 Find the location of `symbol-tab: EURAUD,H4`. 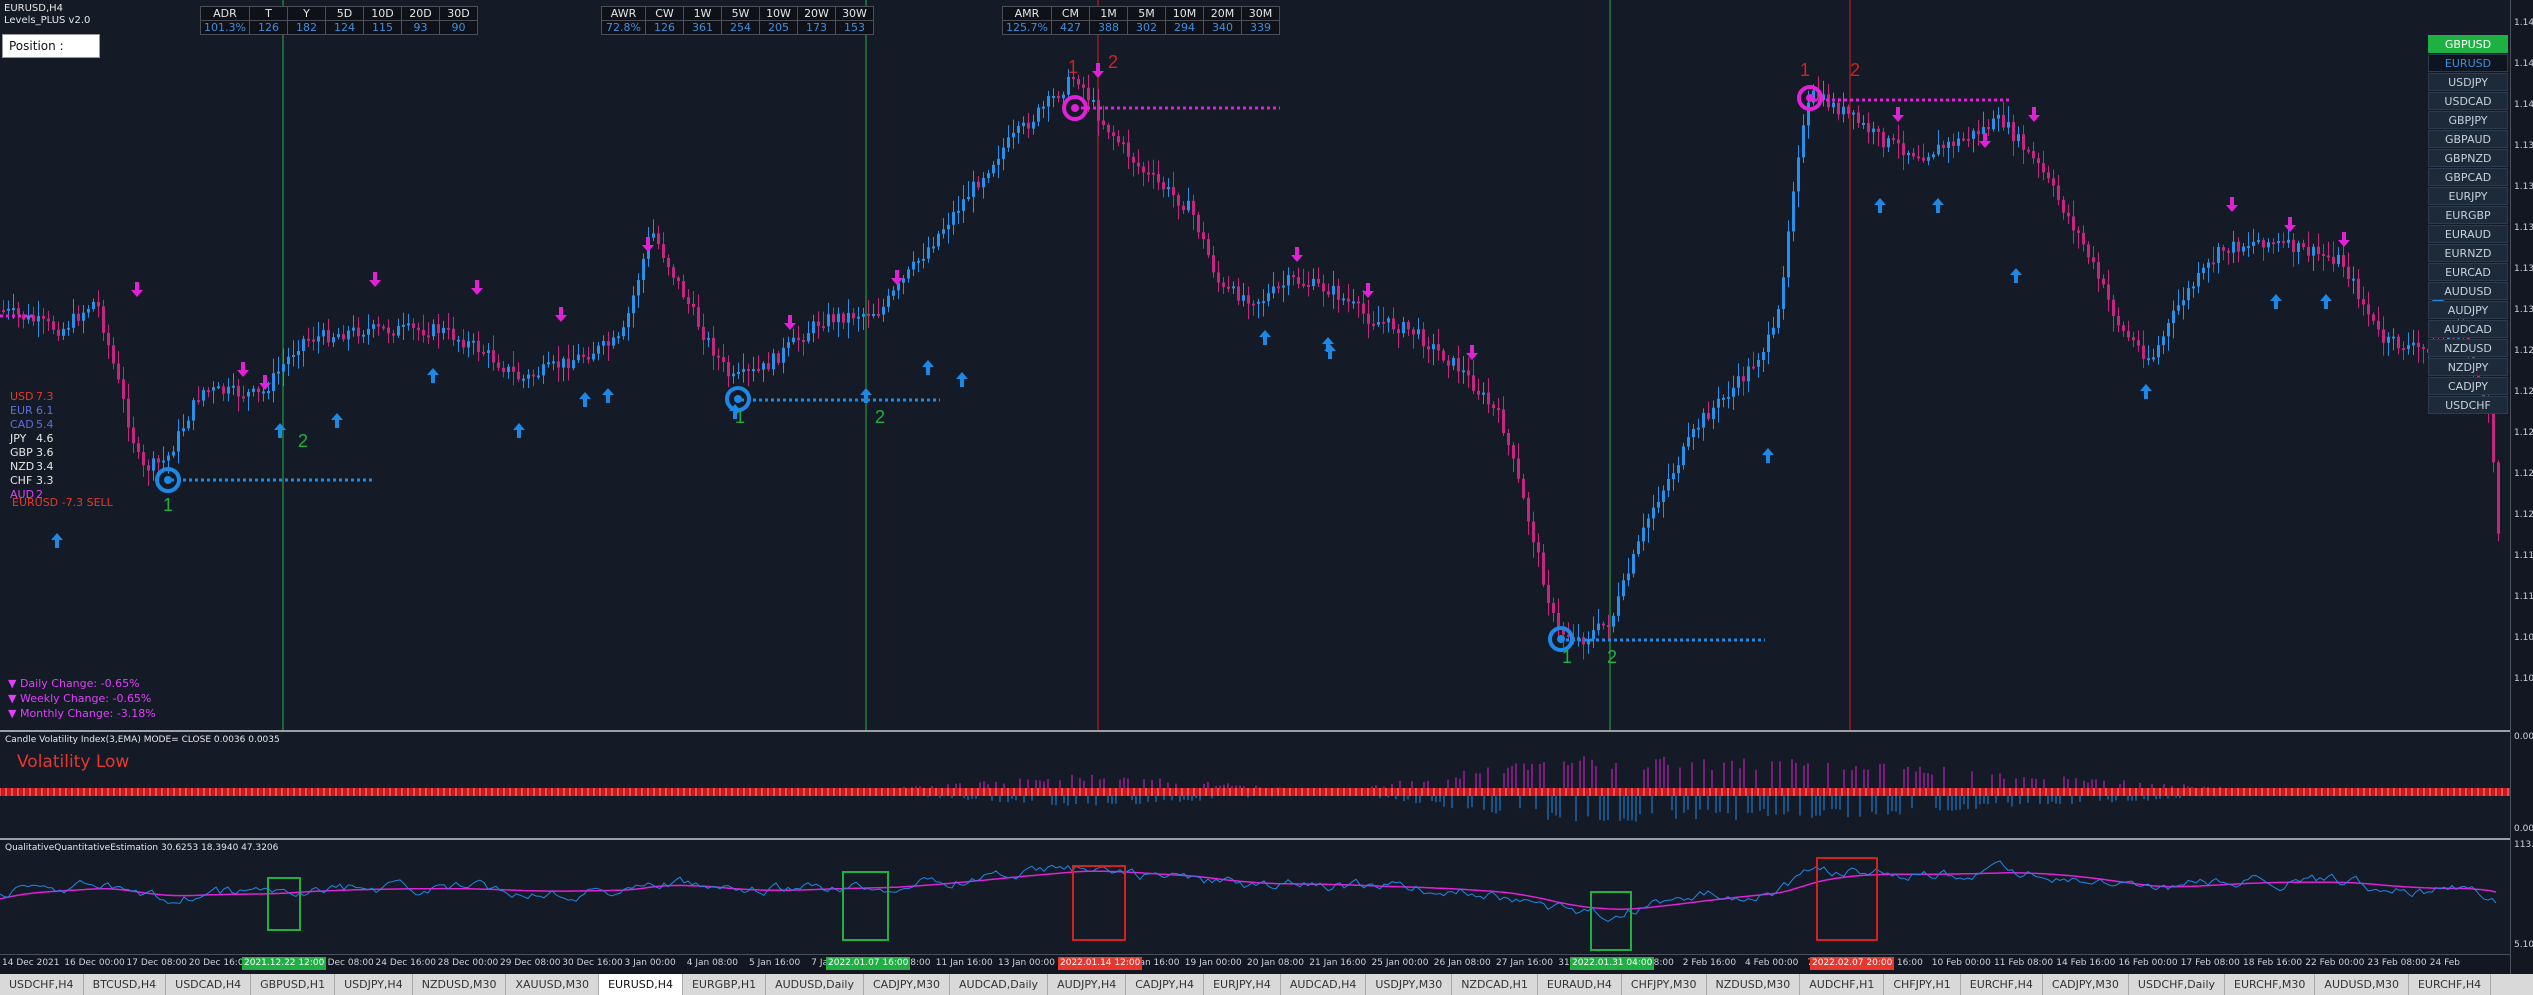

symbol-tab: EURAUD,H4 is located at coordinates (1580, 984).